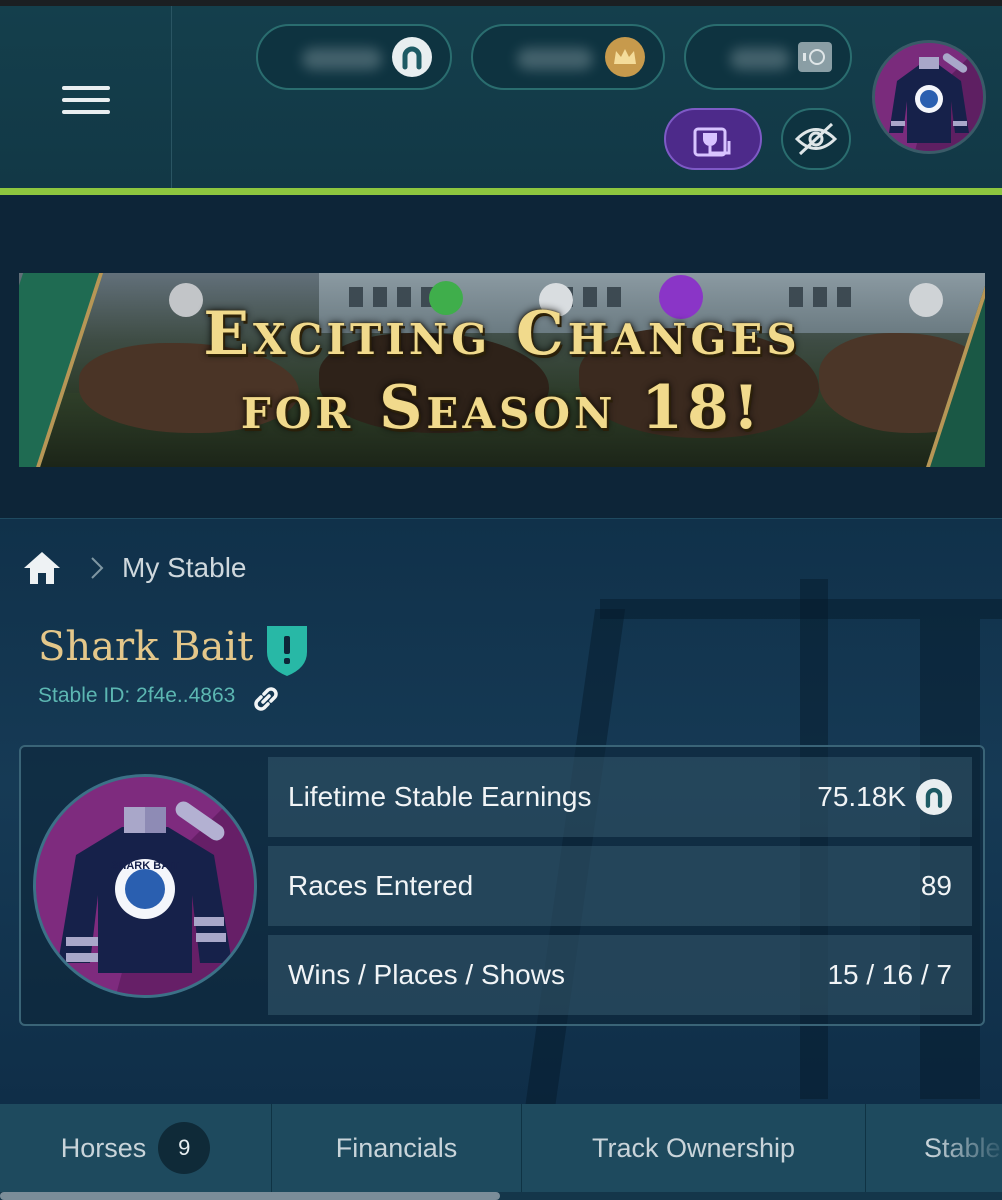  I want to click on jockey-silks-icon, so click(929, 97).